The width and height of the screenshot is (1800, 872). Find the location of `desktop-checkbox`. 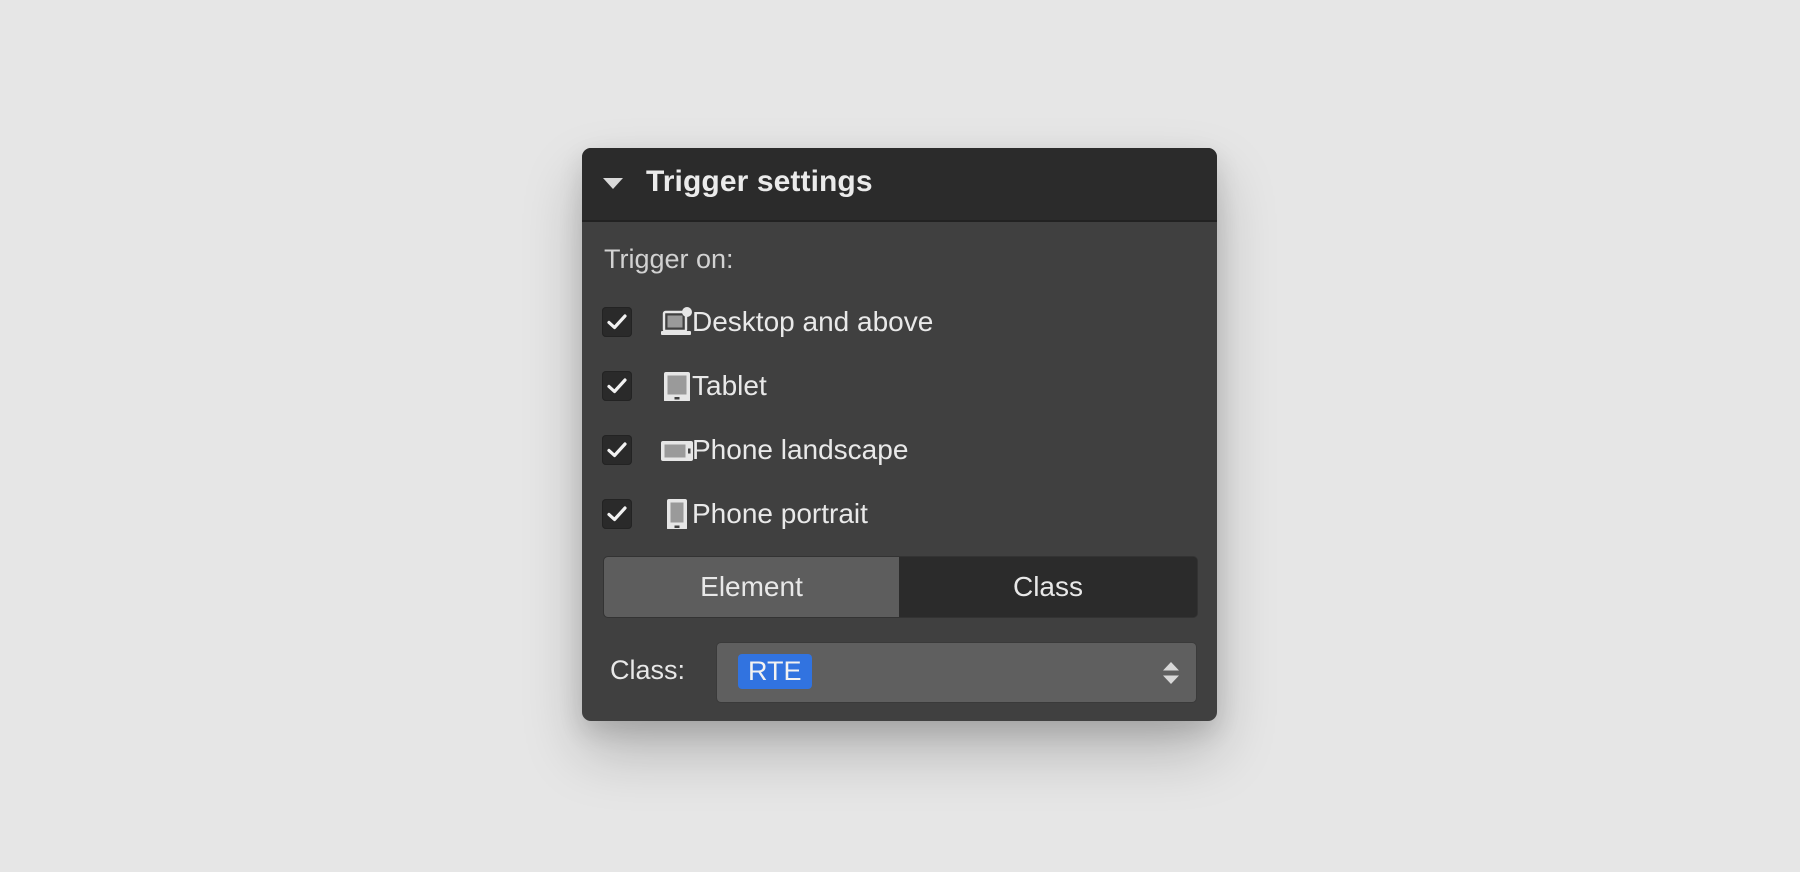

desktop-checkbox is located at coordinates (617, 322).